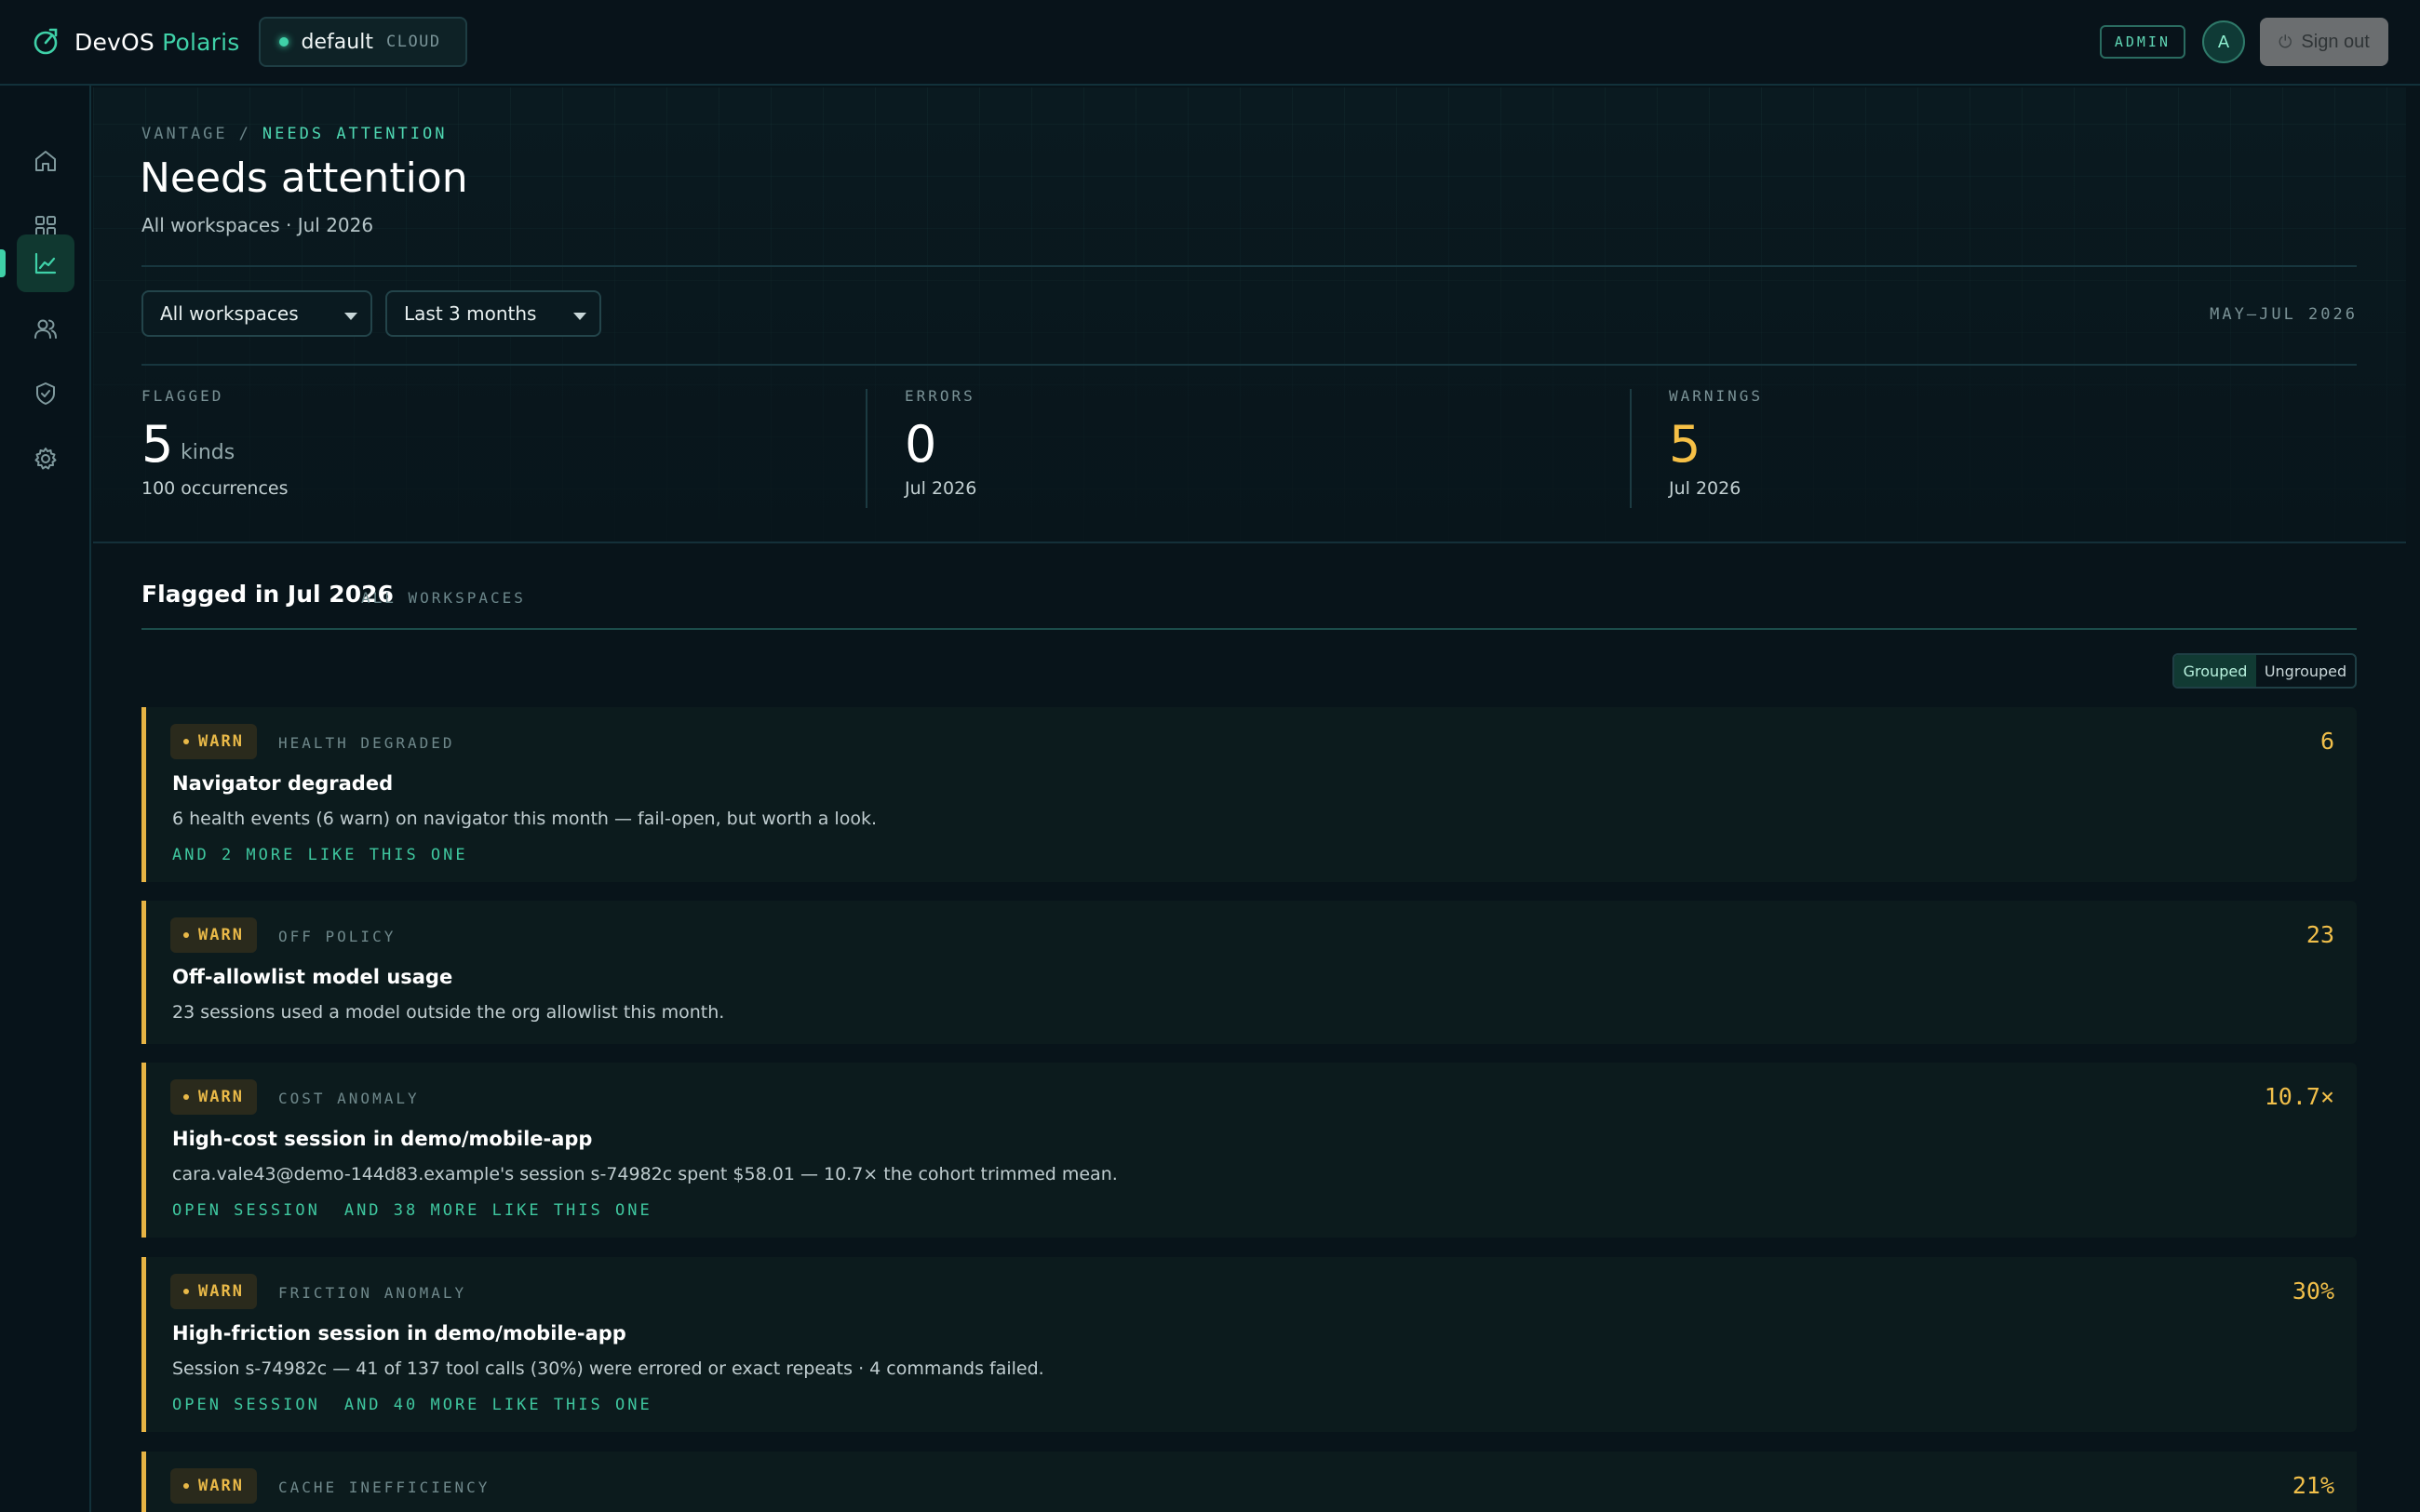  What do you see at coordinates (2313, 1292) in the screenshot?
I see `alert-metric: 30%` at bounding box center [2313, 1292].